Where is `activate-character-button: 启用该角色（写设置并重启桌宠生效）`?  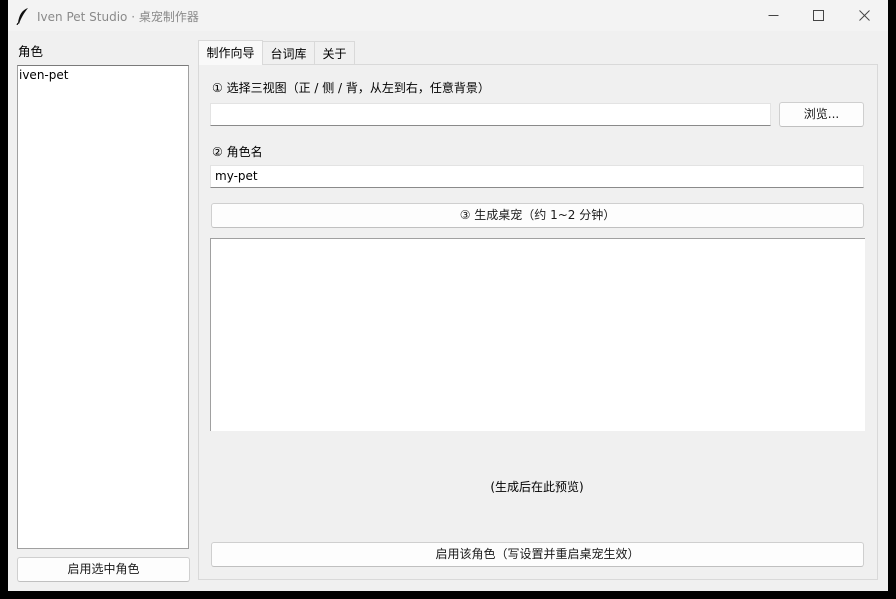
activate-character-button: 启用该角色（写设置并重启桌宠生效） is located at coordinates (537, 554).